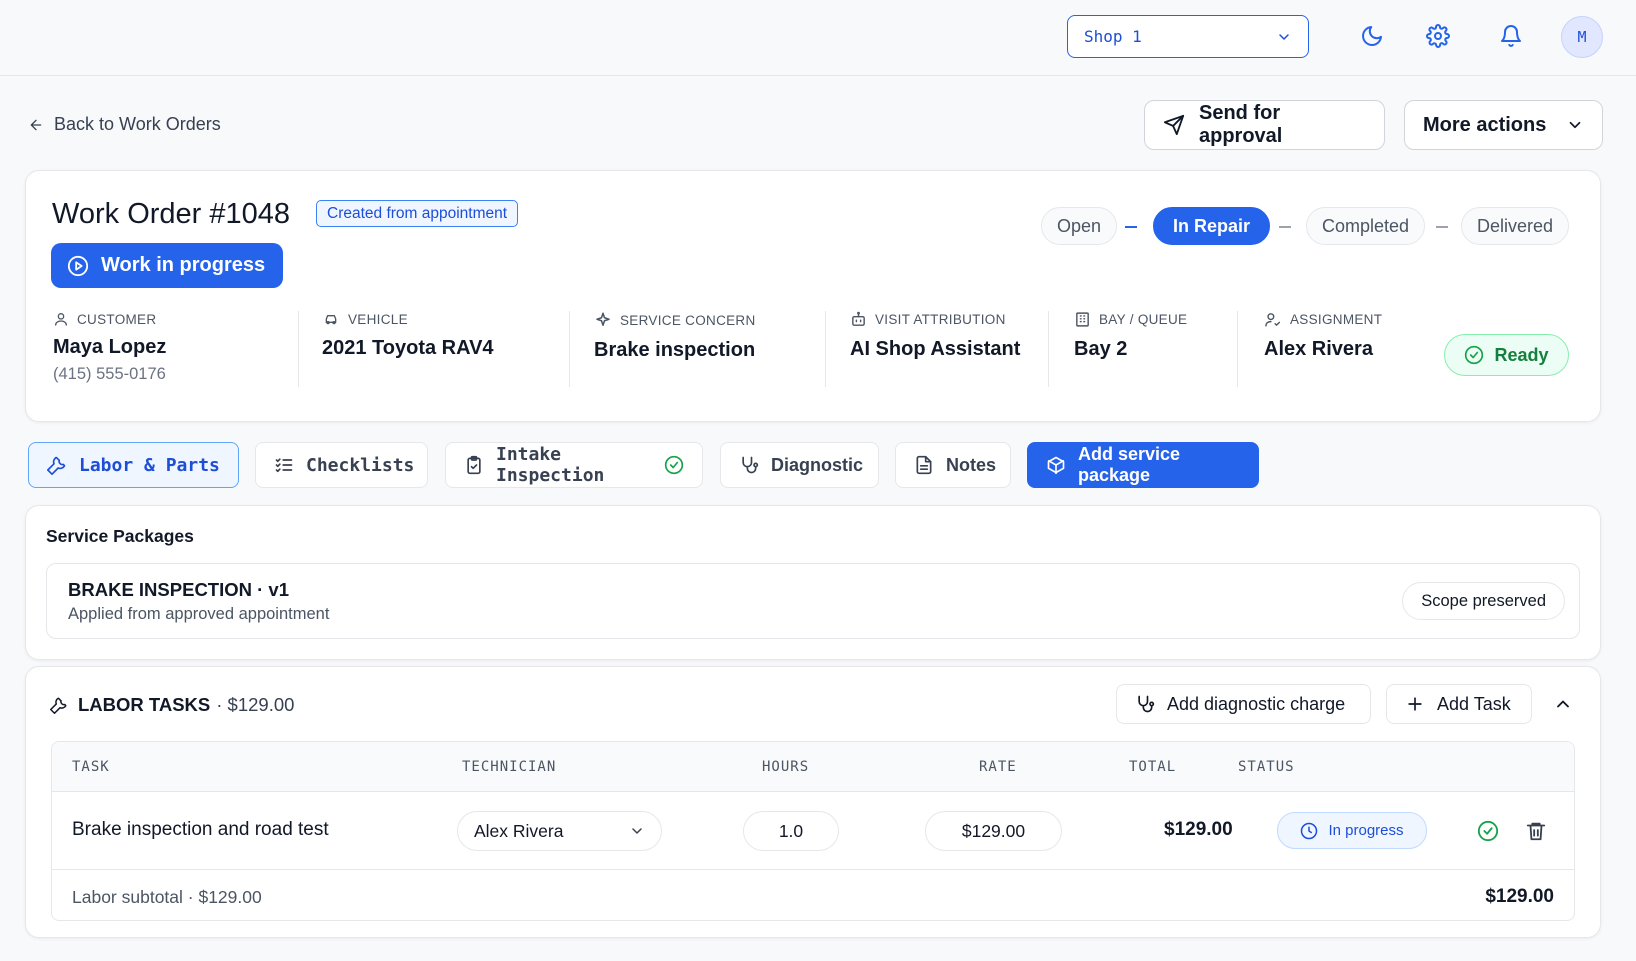 The width and height of the screenshot is (1636, 961). I want to click on send-for-approval-button: Send for approval, so click(1264, 125).